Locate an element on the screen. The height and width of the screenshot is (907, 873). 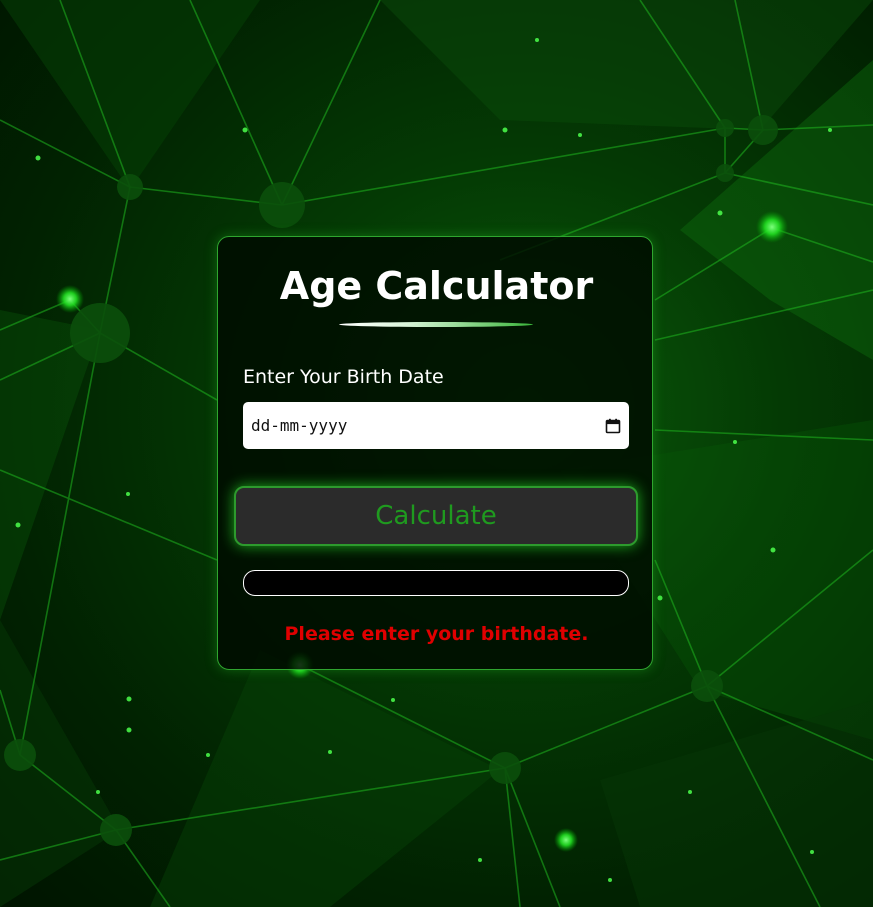
birth-date-label: Enter Your Birth Date is located at coordinates (343, 377).